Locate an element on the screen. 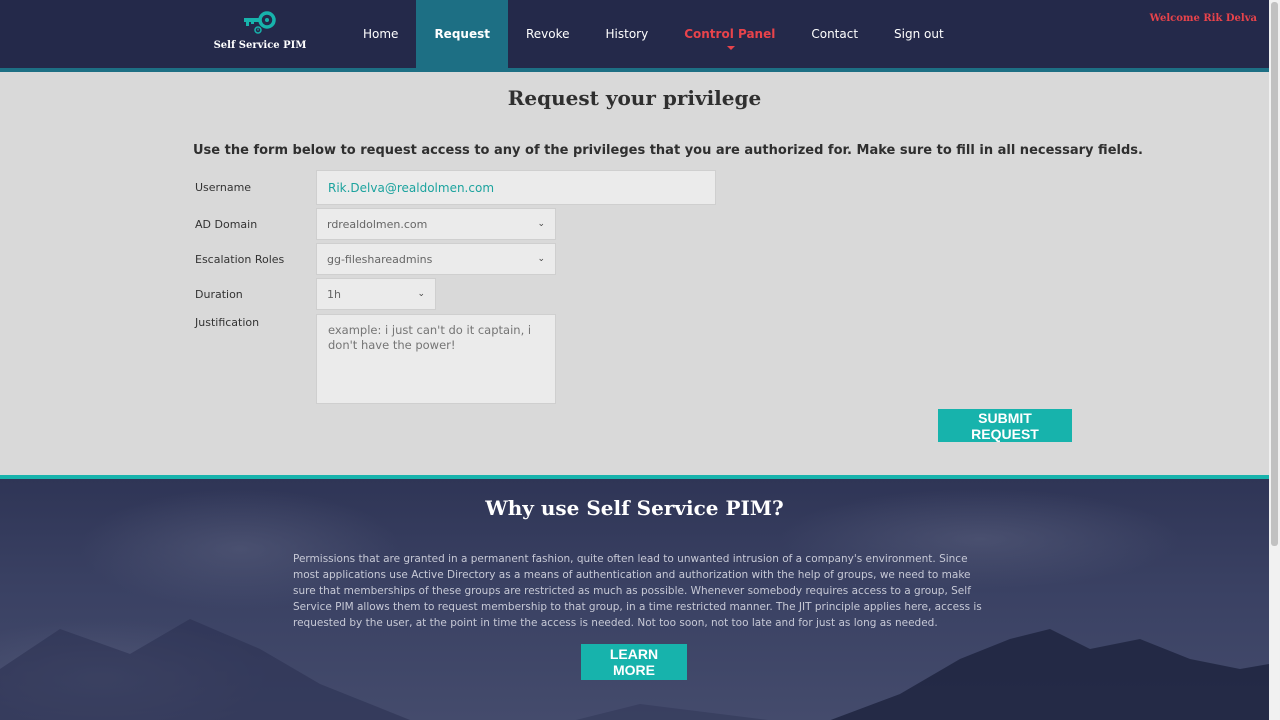 The height and width of the screenshot is (720, 1280). escalation-roles-selected-value: gg-fileshareadmins is located at coordinates (380, 259).